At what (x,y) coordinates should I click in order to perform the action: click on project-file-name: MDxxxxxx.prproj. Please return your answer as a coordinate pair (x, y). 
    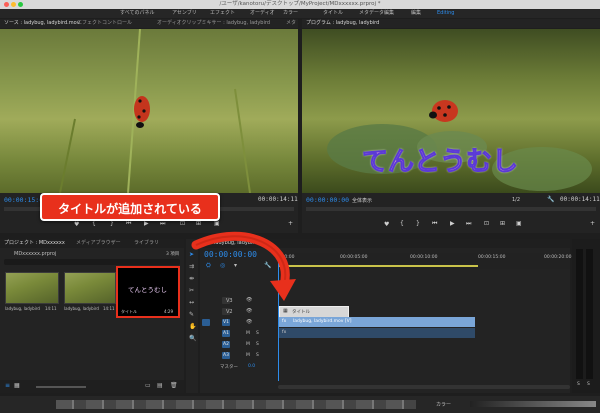
    Looking at the image, I should click on (35, 254).